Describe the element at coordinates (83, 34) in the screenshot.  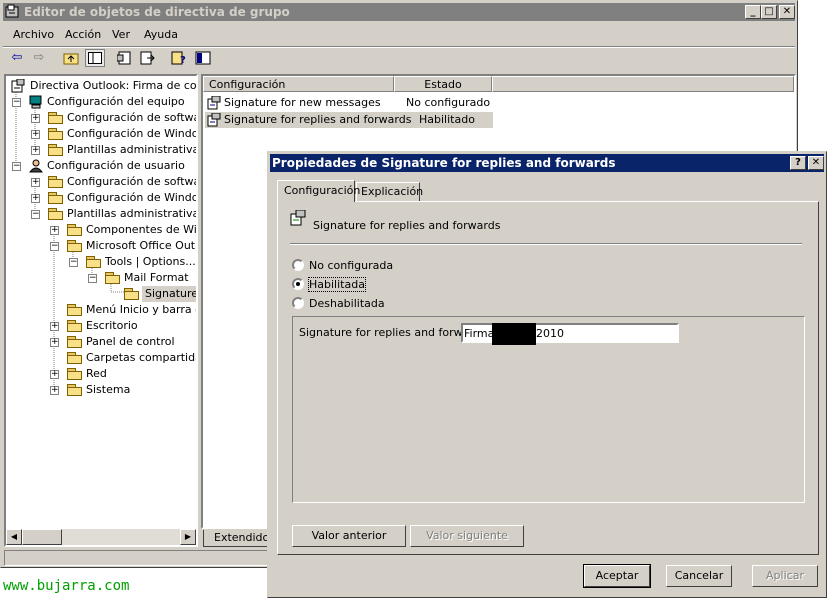
I see `menu-accion: Acción` at that location.